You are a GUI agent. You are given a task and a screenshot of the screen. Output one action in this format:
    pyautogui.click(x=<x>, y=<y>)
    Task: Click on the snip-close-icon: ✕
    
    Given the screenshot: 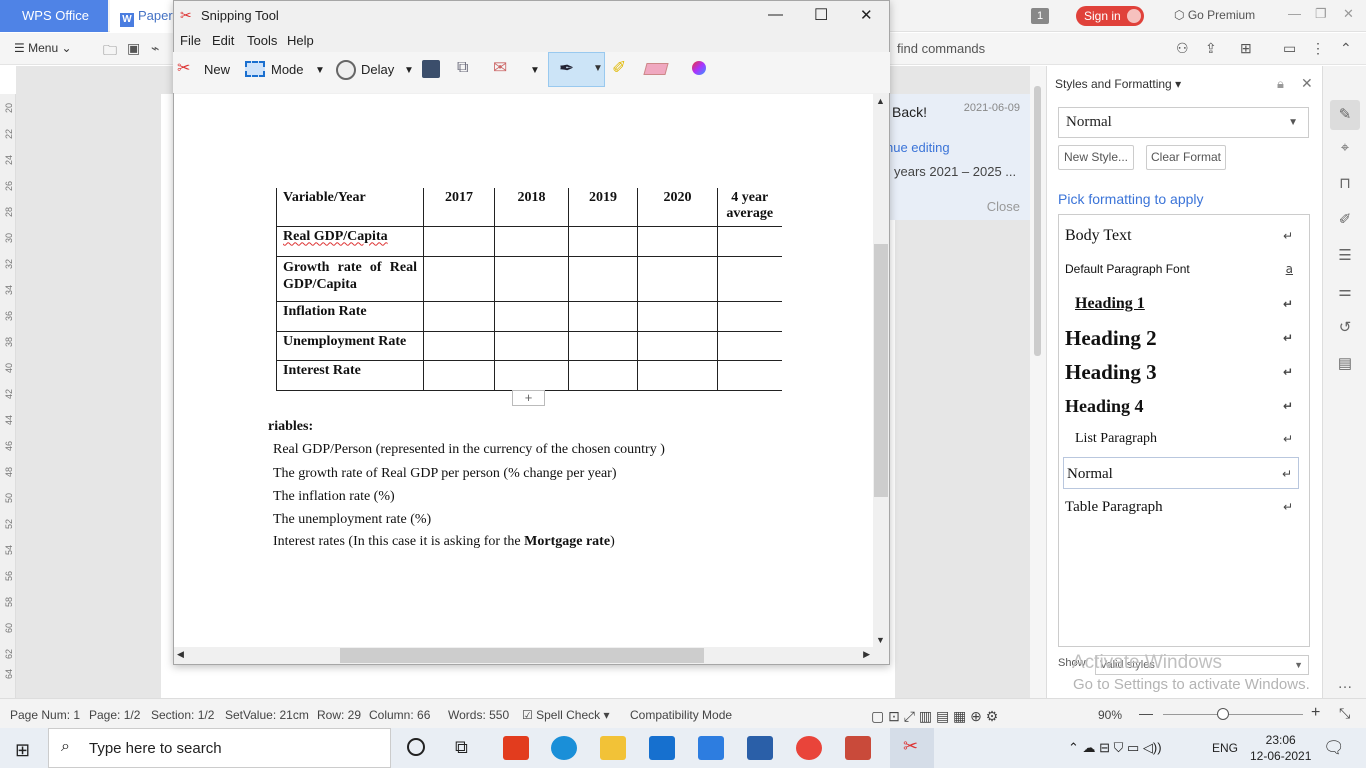 What is the action you would take?
    pyautogui.click(x=866, y=15)
    